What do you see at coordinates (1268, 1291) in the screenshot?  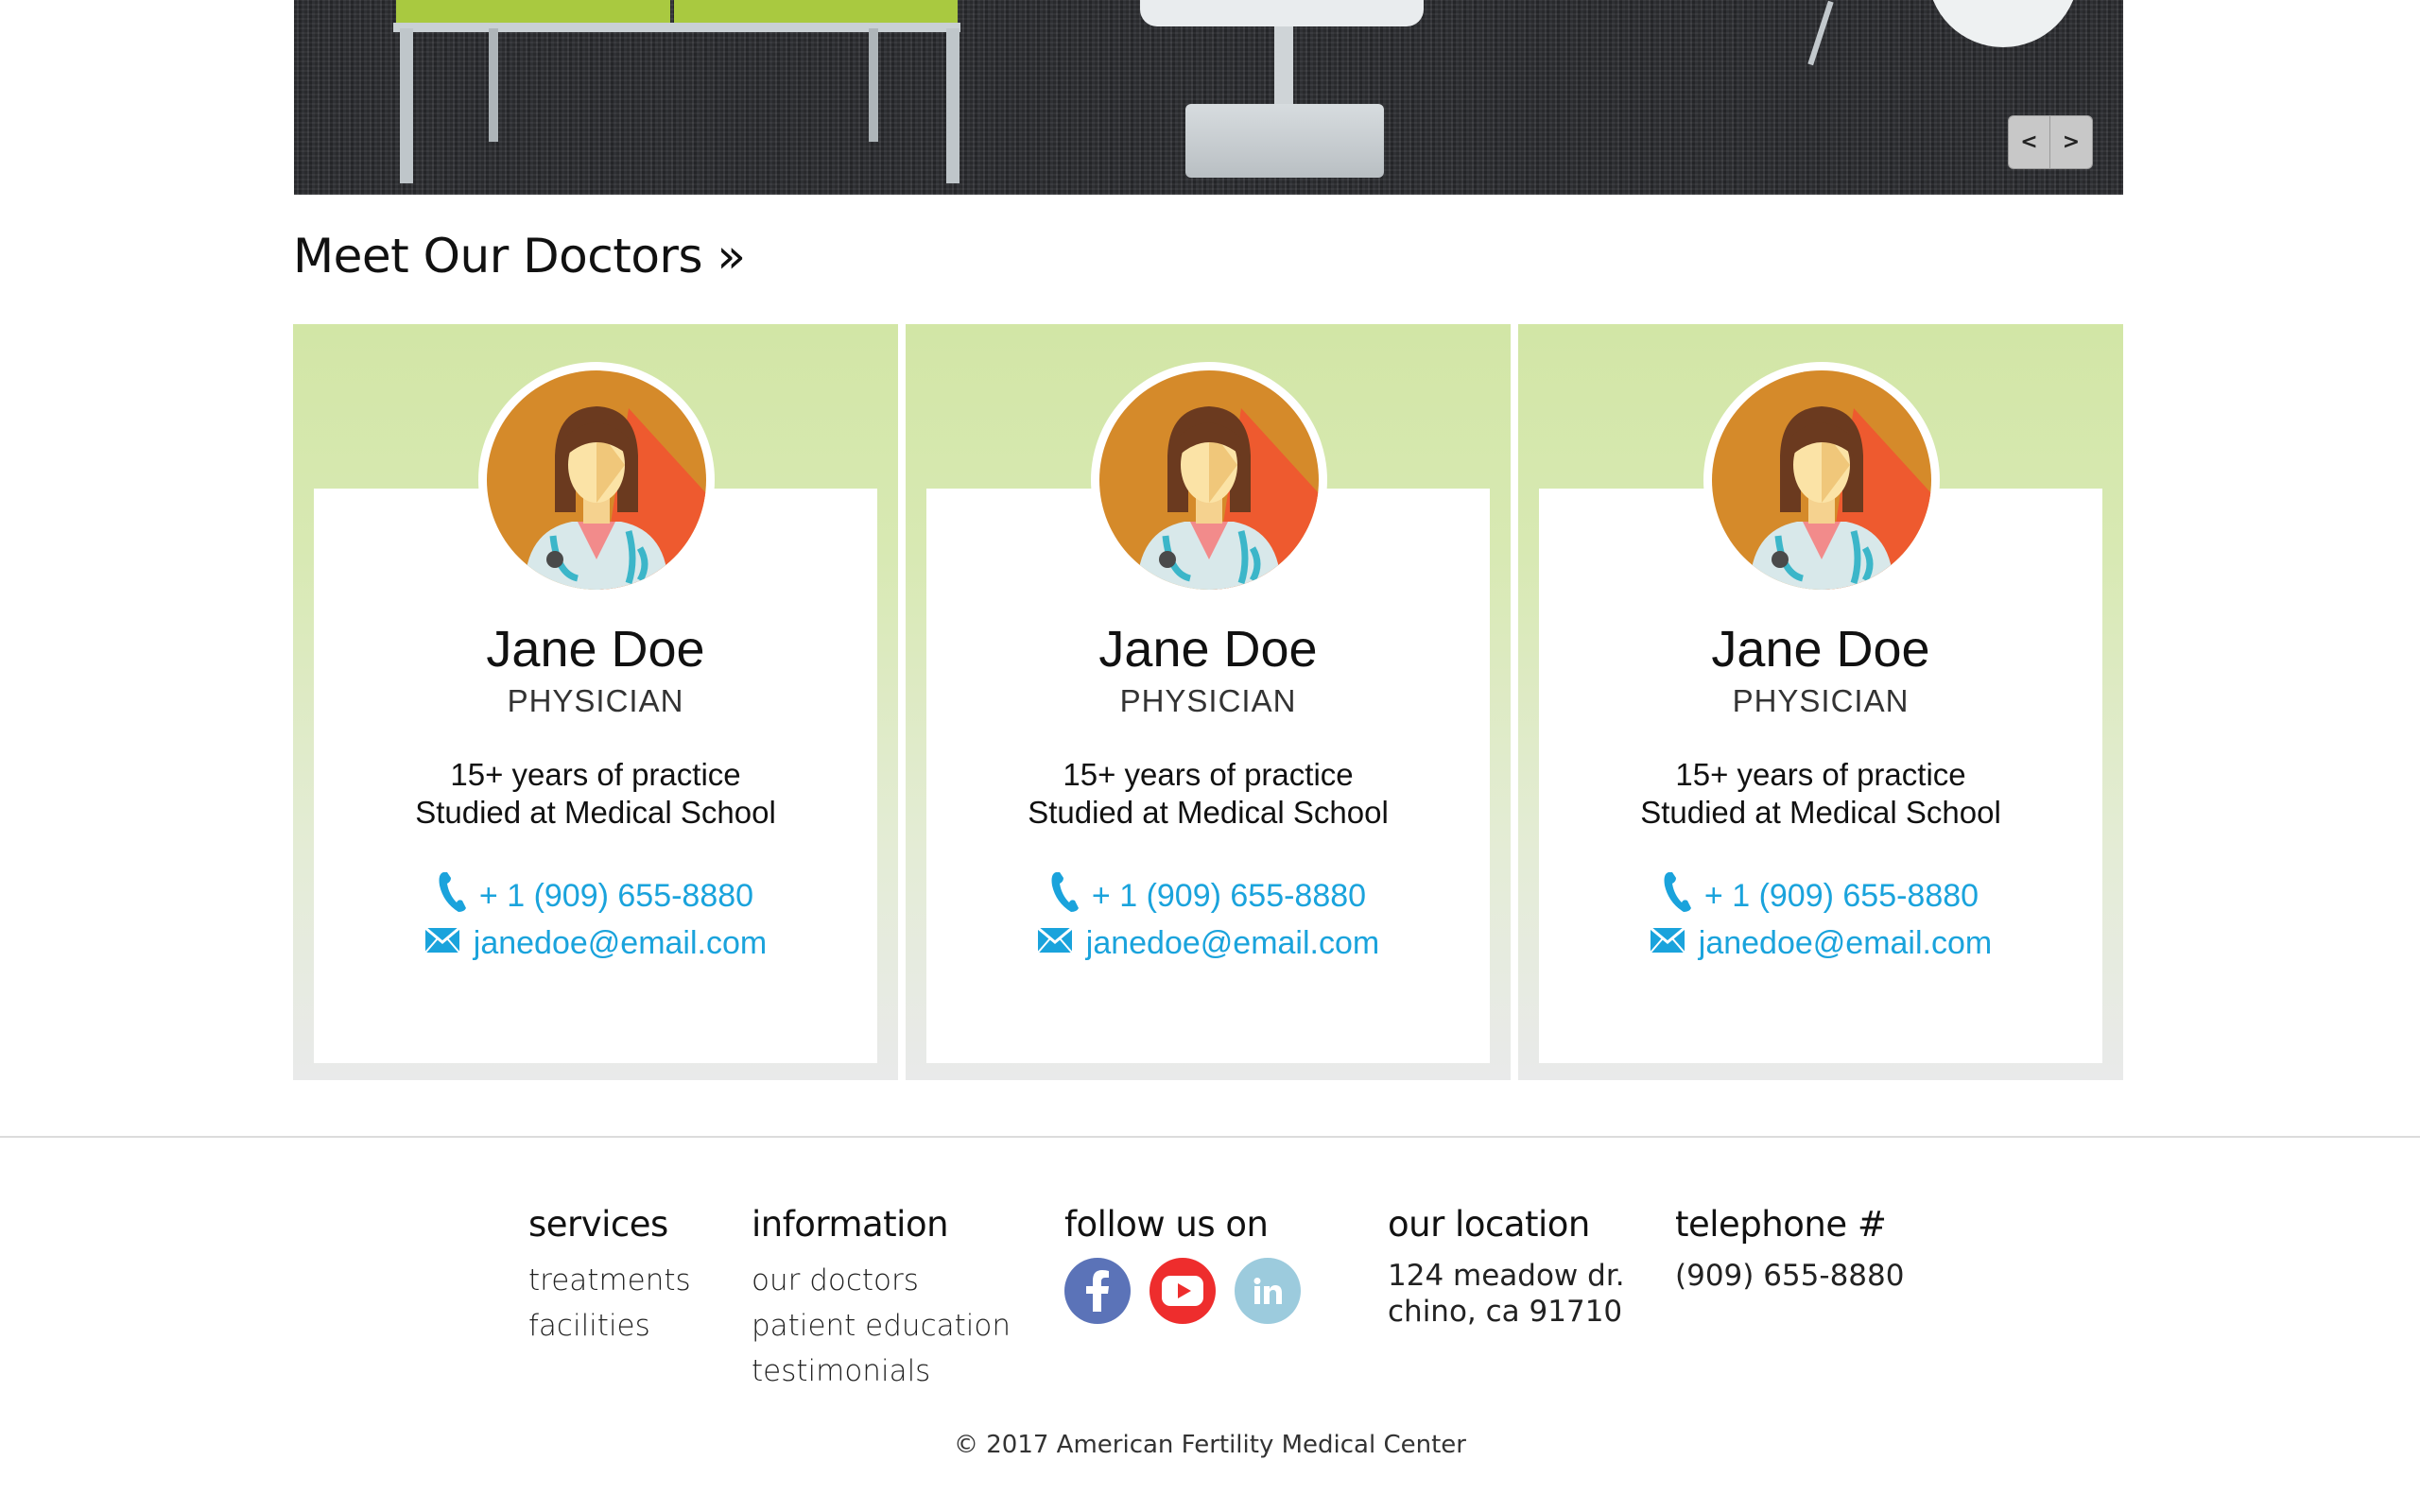 I see `linkedin-icon` at bounding box center [1268, 1291].